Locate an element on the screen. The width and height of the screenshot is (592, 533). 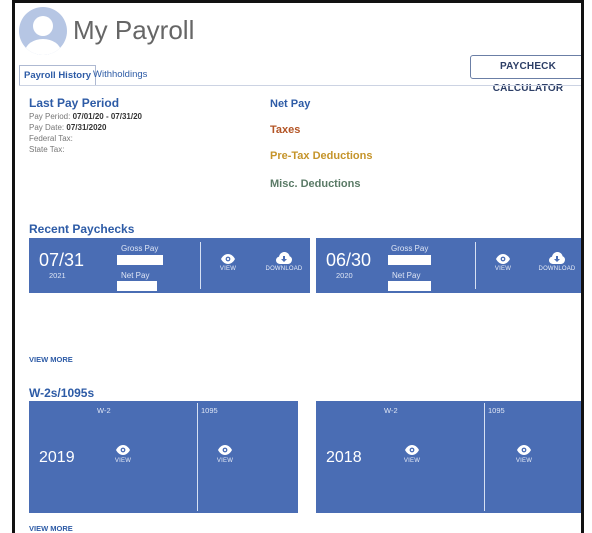
page-title: My Payroll is located at coordinates (134, 30).